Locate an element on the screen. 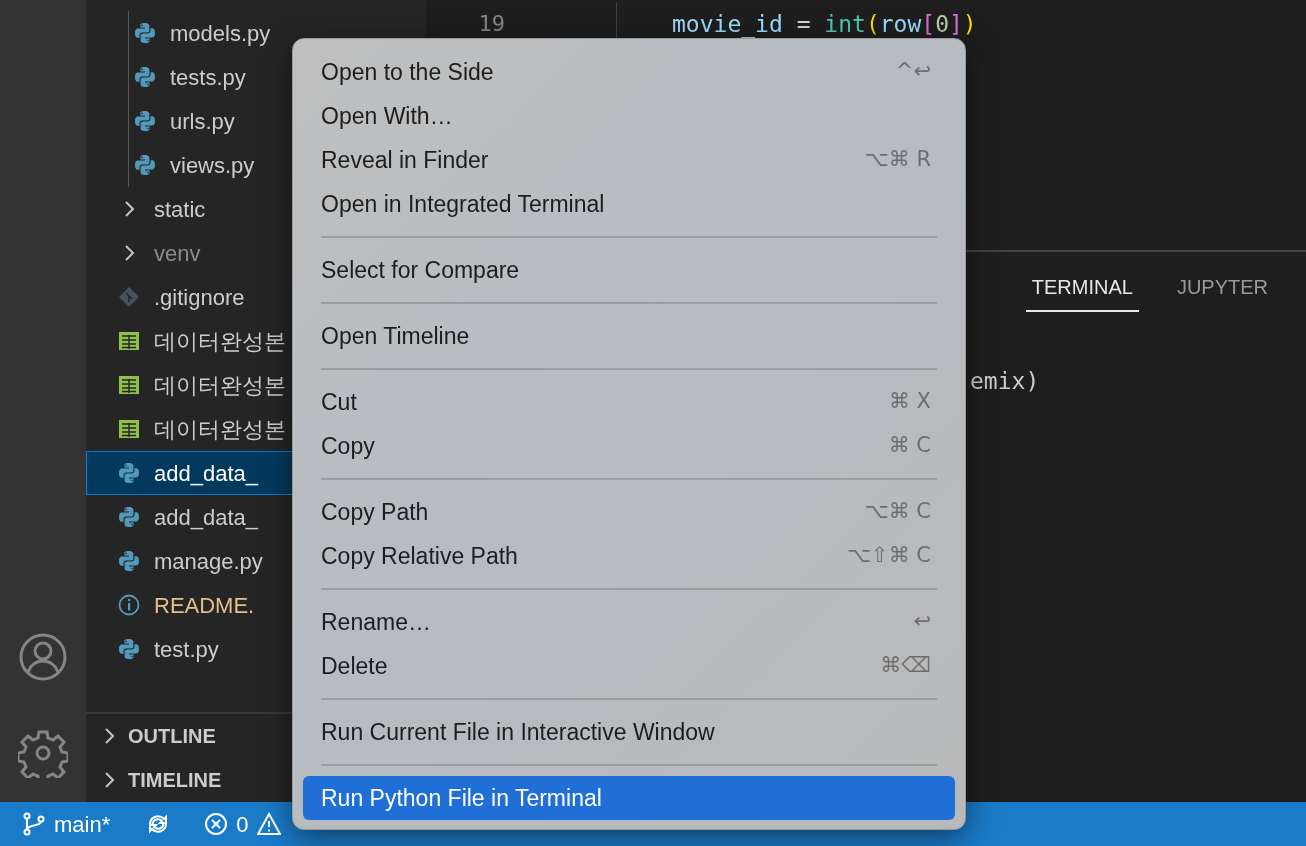  error-count: 0 is located at coordinates (242, 824).